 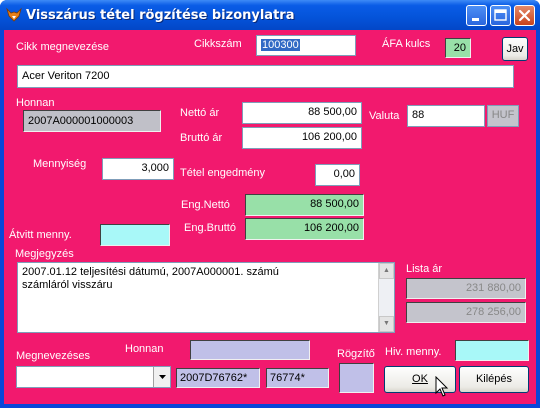 What do you see at coordinates (384, 116) in the screenshot?
I see `valuta-label: Valuta` at bounding box center [384, 116].